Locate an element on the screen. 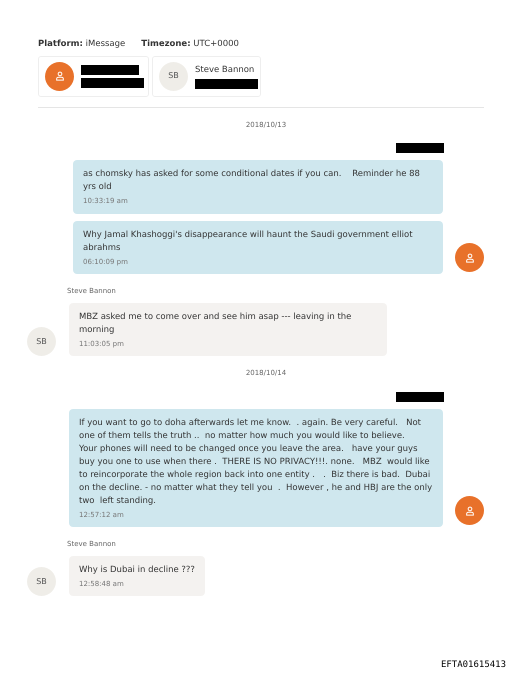  platform-label: Platform: iMessage is located at coordinates (82, 44).